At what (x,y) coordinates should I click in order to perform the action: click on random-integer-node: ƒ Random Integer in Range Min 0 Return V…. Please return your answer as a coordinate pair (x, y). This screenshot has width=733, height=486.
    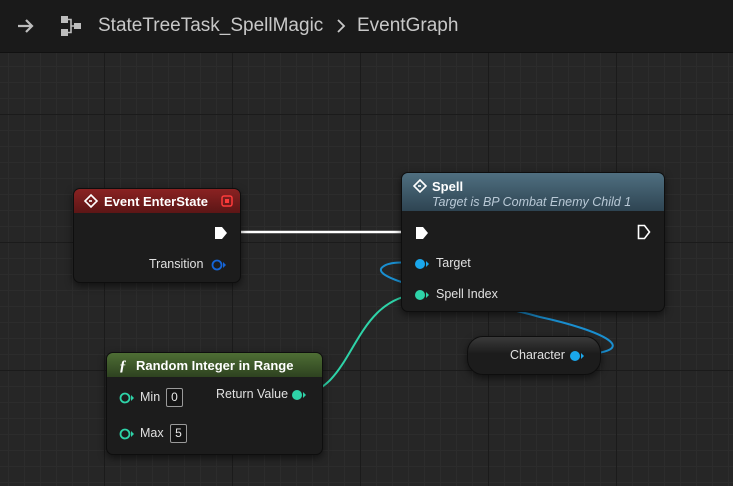
    Looking at the image, I should click on (214, 403).